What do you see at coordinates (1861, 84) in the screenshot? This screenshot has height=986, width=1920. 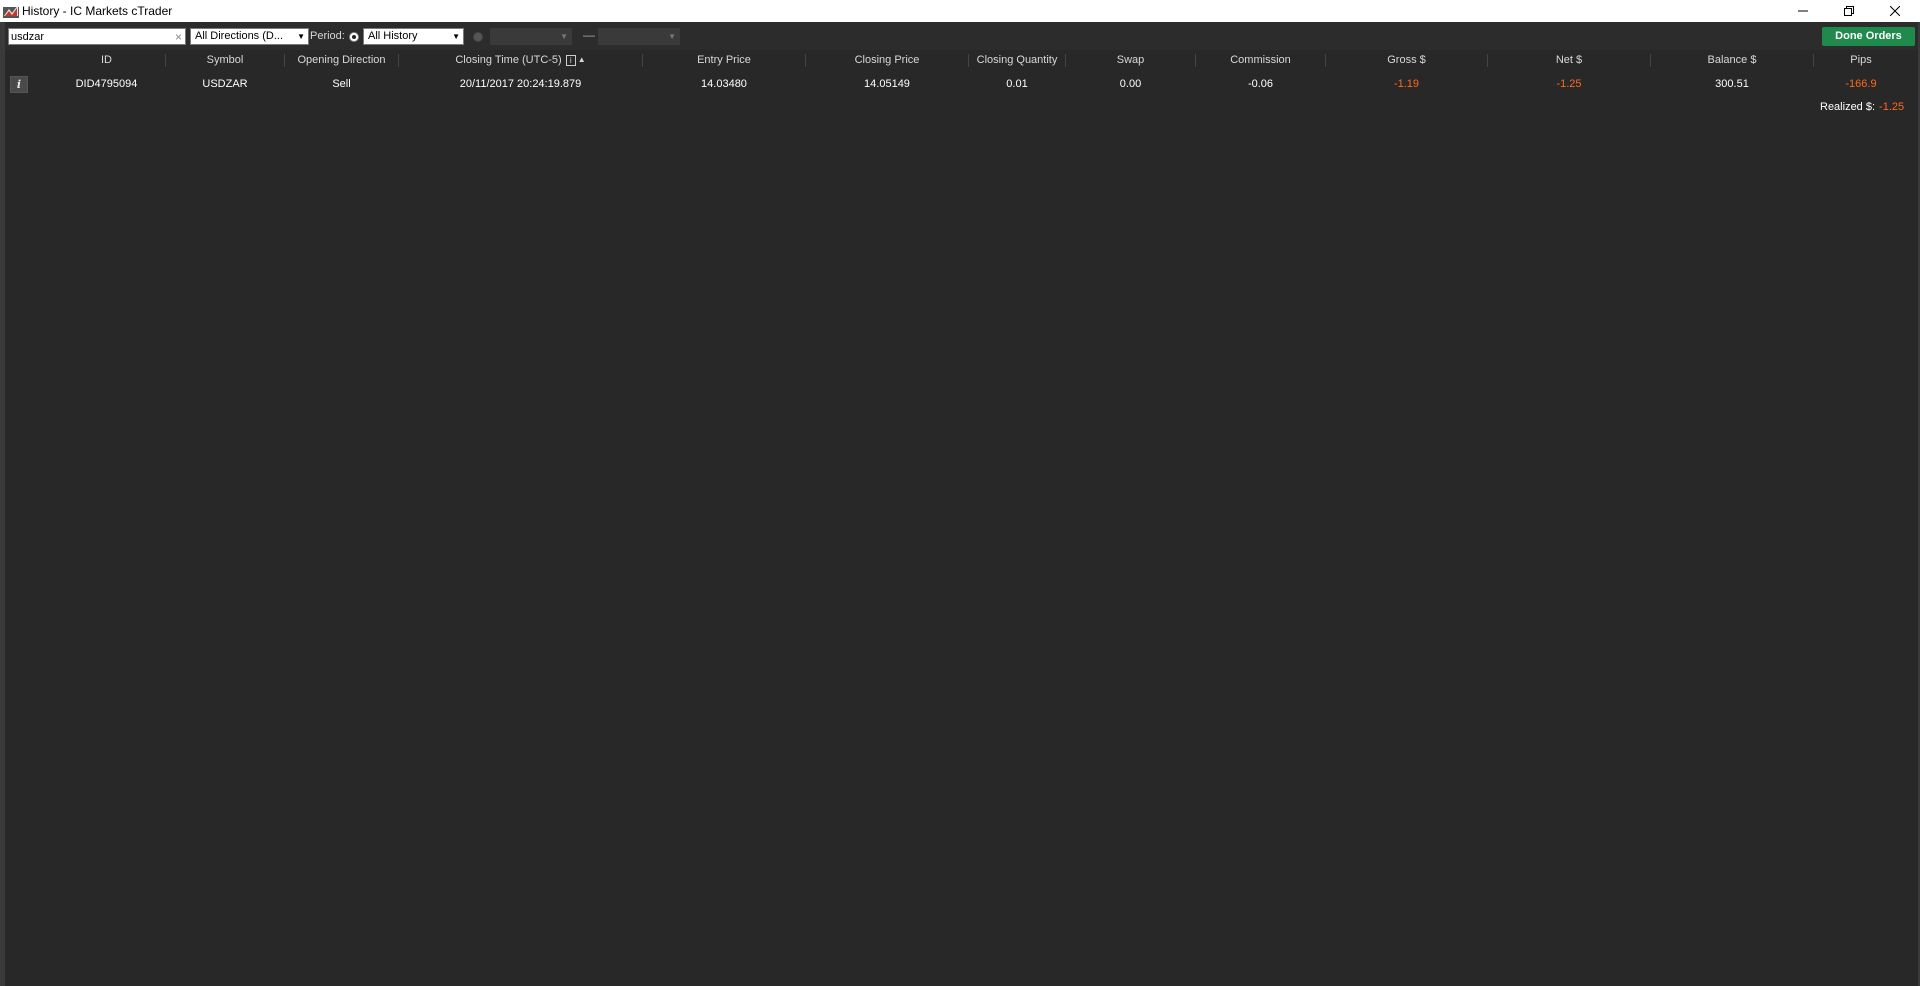 I see `cell-pips: -166.9` at bounding box center [1861, 84].